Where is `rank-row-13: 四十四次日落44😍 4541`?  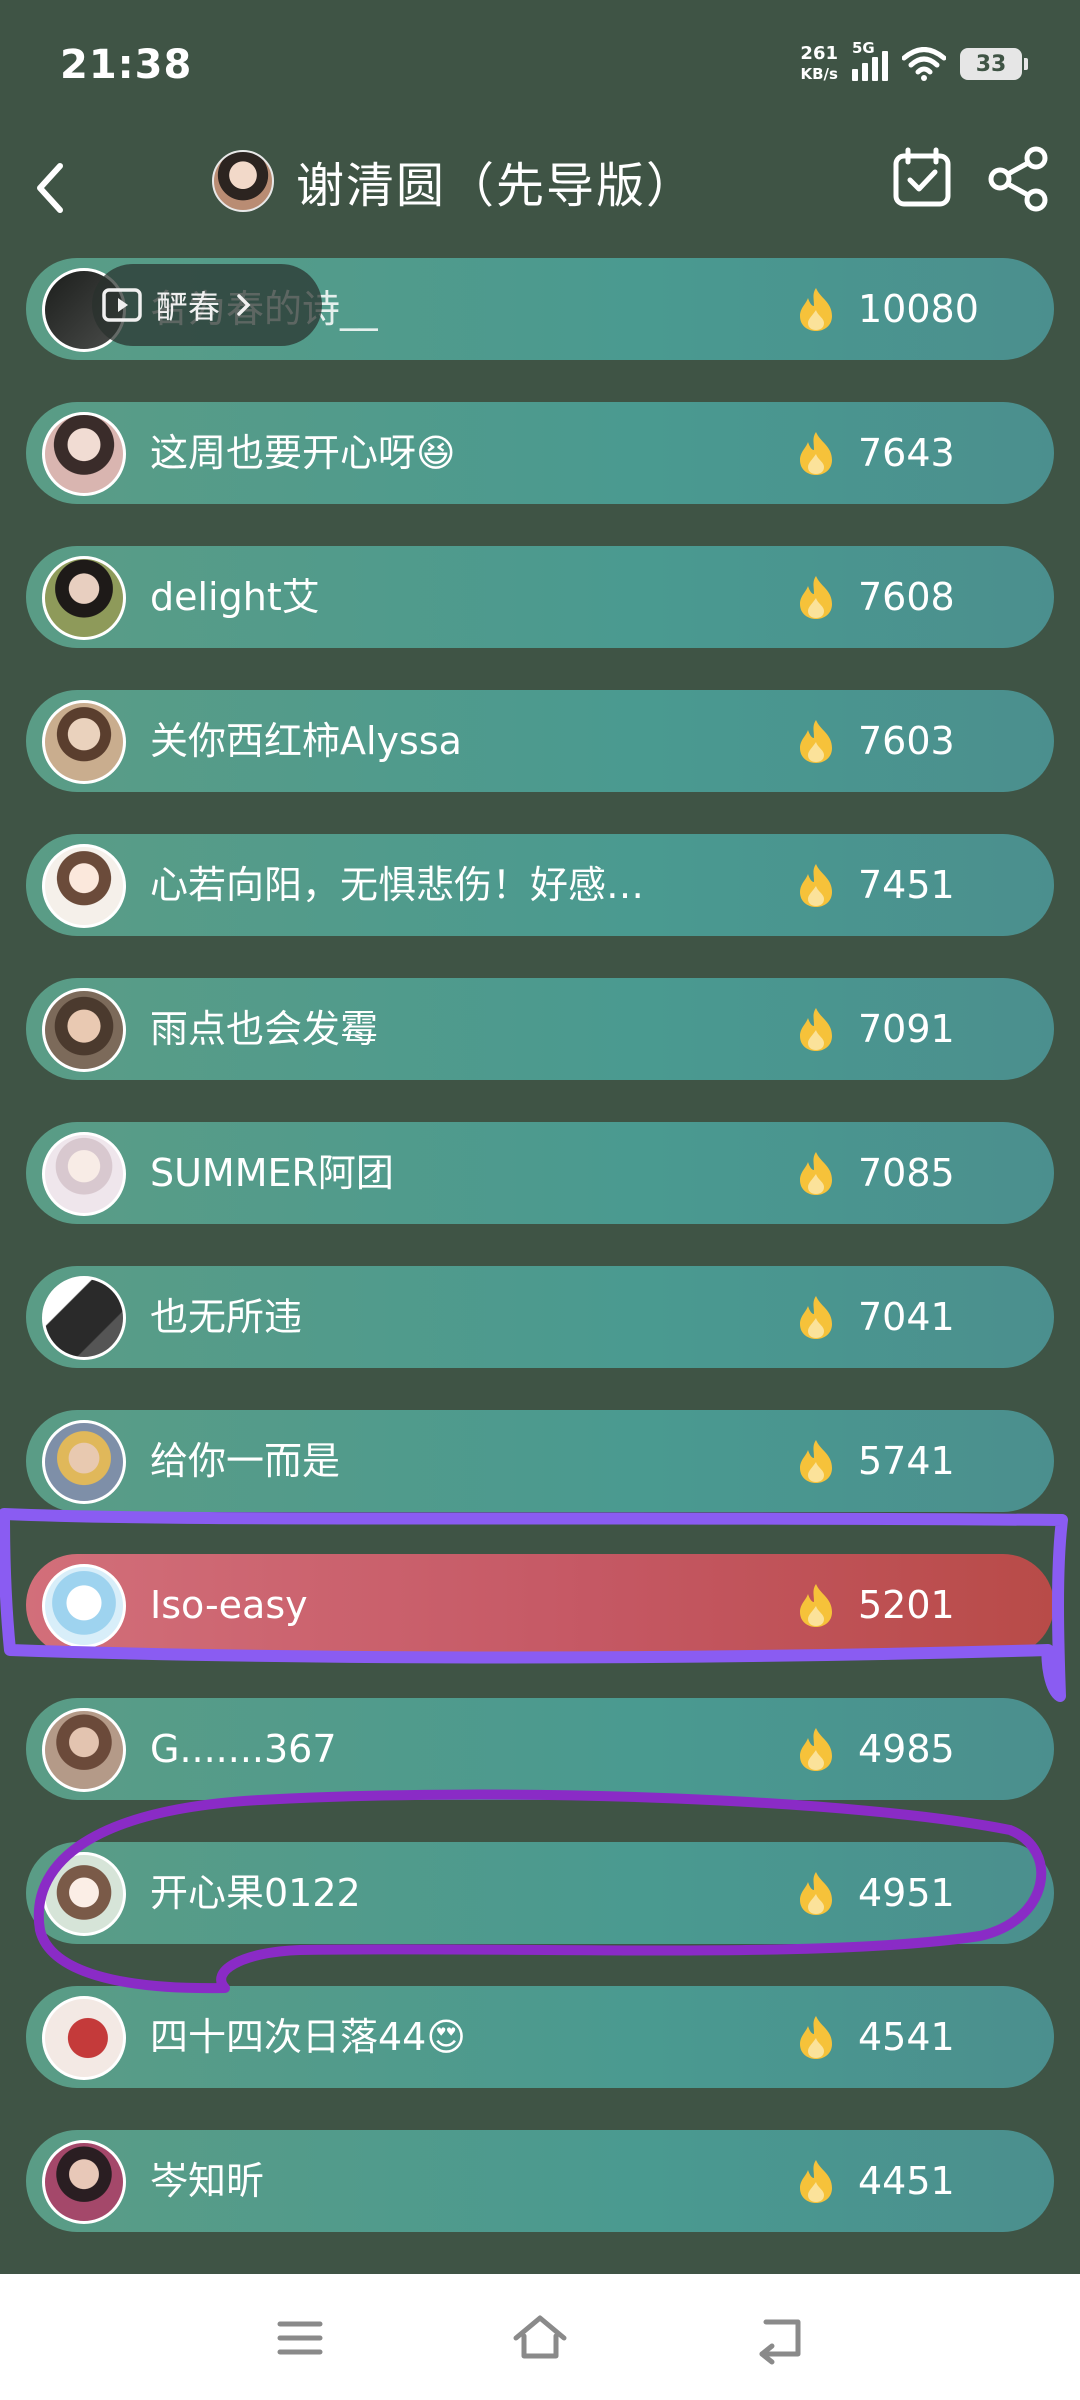
rank-row-13: 四十四次日落44😍 4541 is located at coordinates (540, 2037).